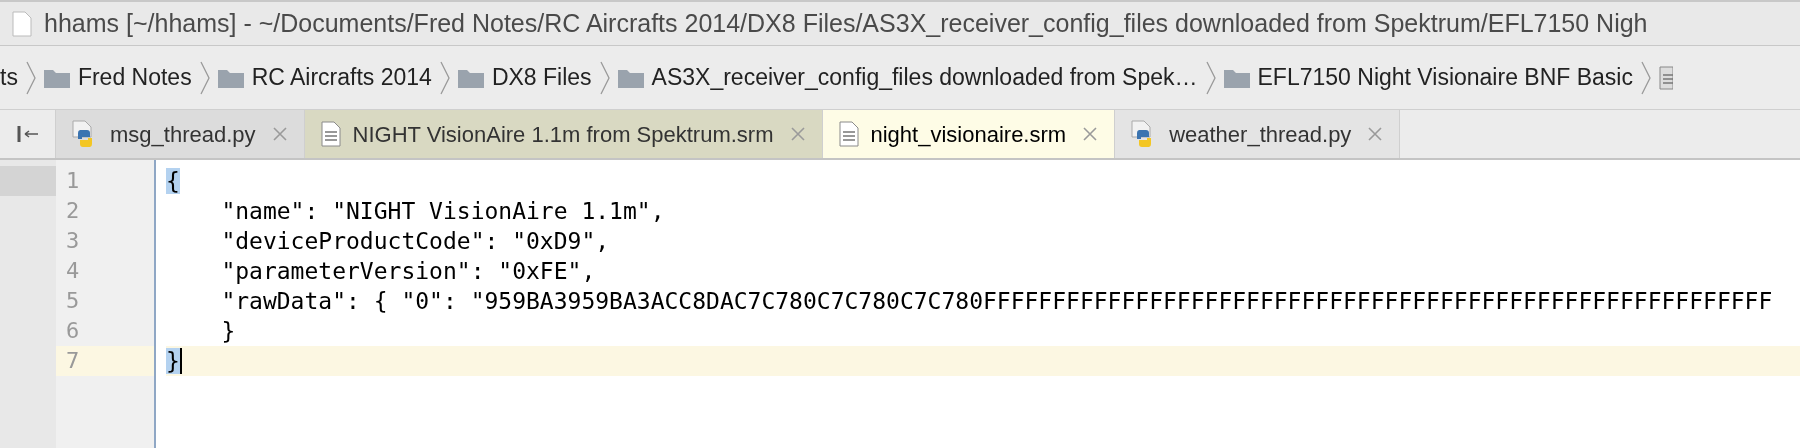  I want to click on line-number: 3, so click(73, 241).